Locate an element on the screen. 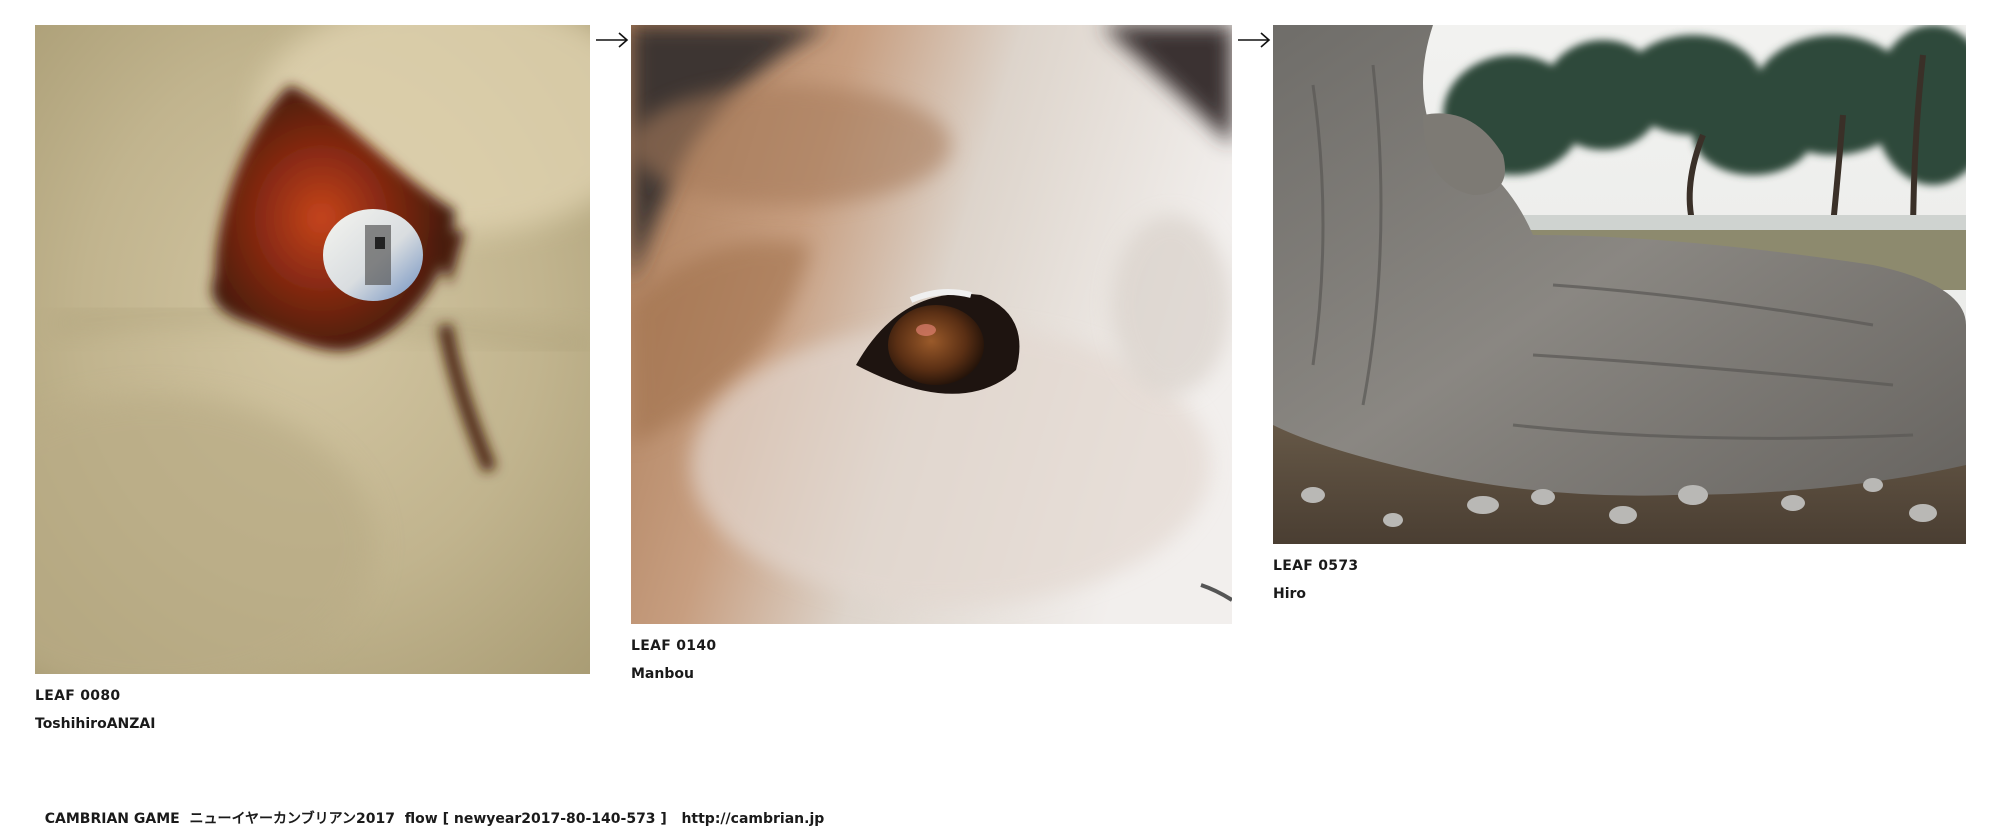 Image resolution: width=2001 pixels, height=828 pixels. leaf-id: LEAF 0573 is located at coordinates (1316, 566).